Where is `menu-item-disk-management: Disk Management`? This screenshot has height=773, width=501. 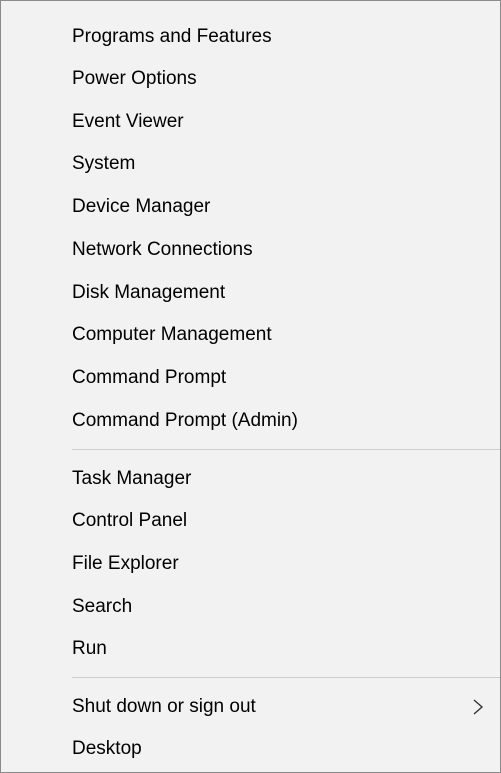 menu-item-disk-management: Disk Management is located at coordinates (250, 293).